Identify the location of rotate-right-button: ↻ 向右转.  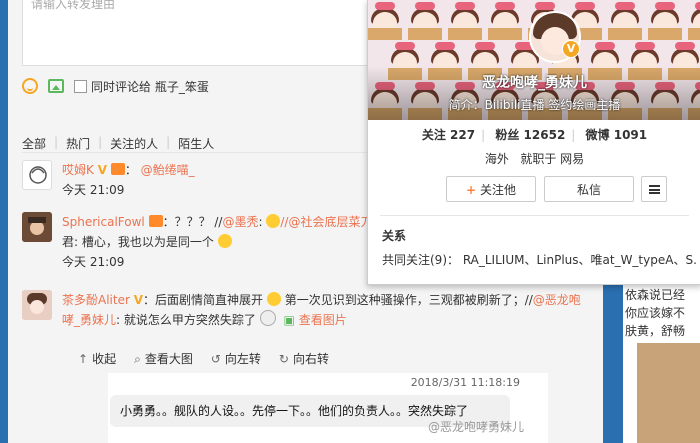
(304, 358).